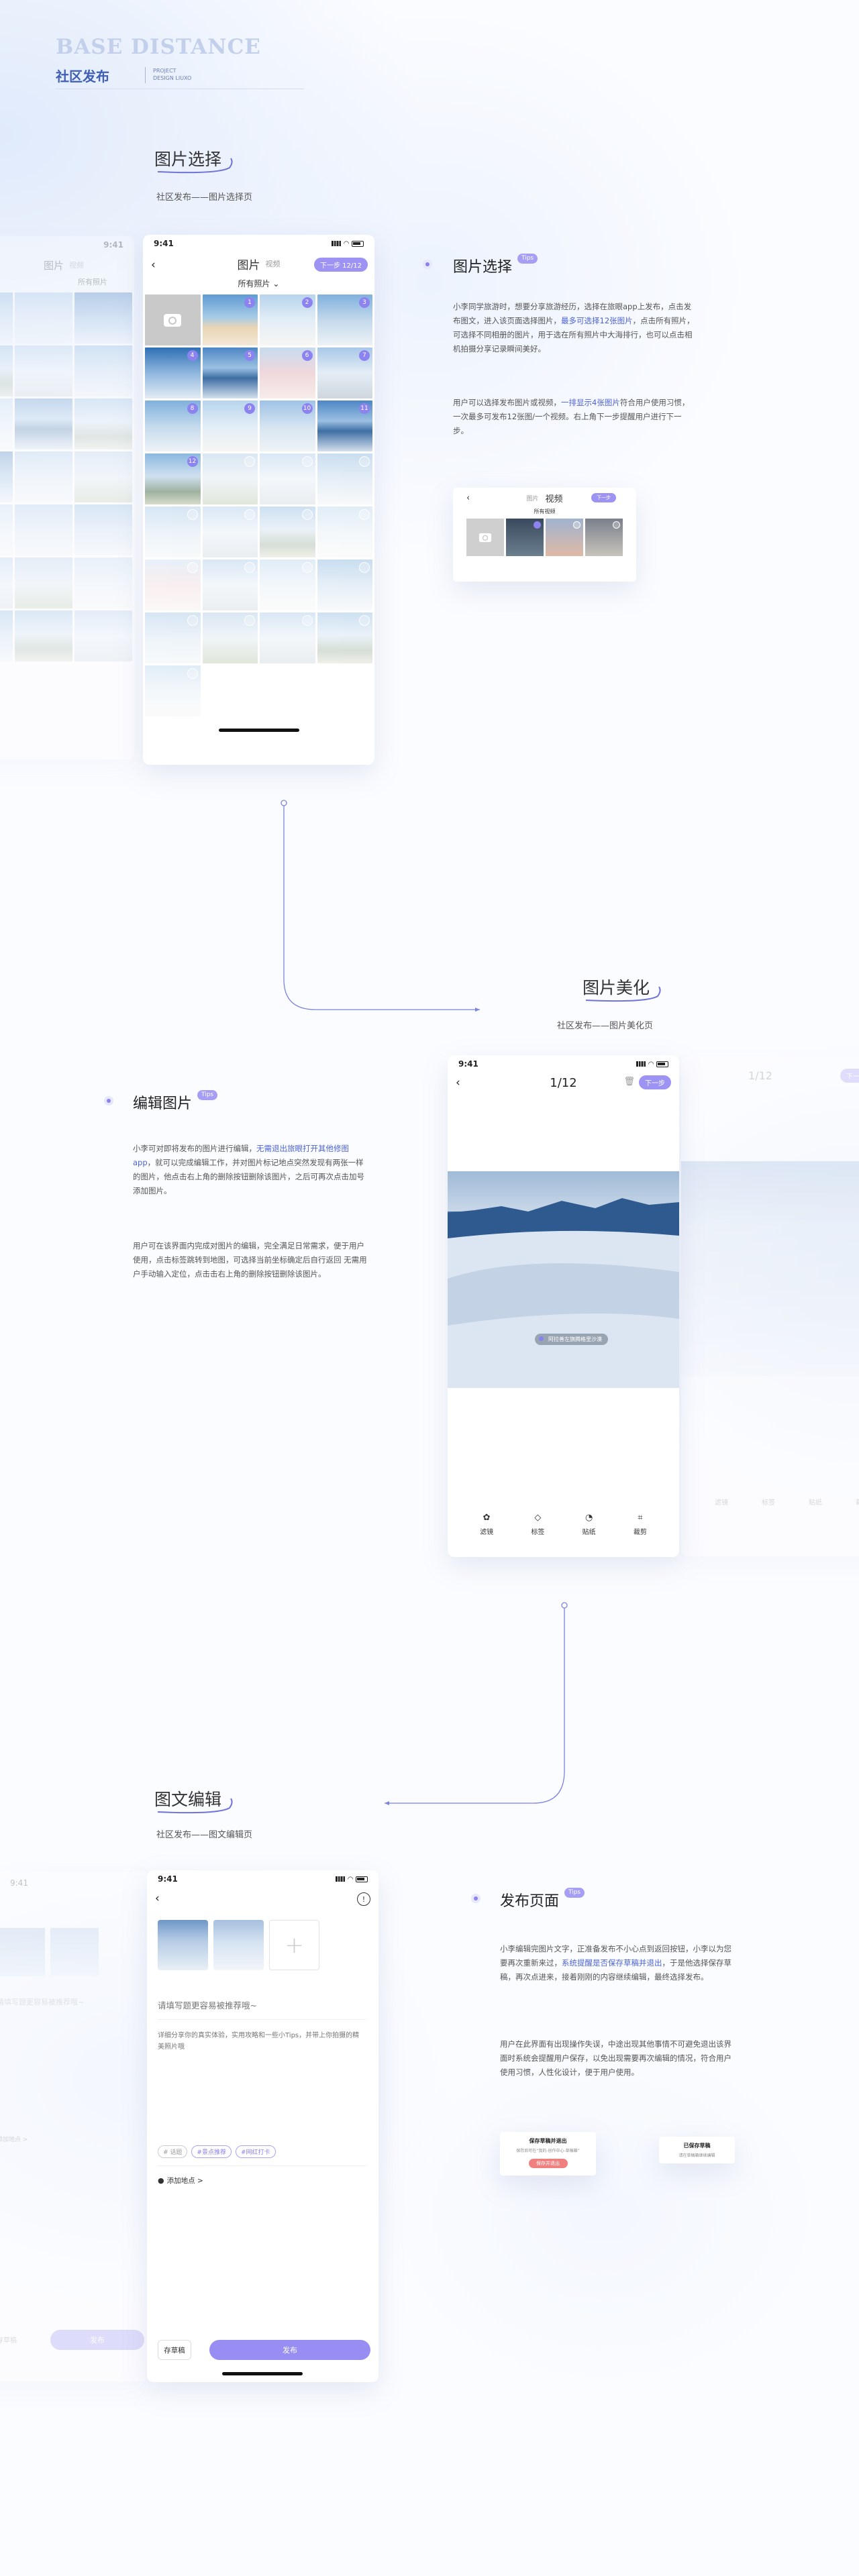 The width and height of the screenshot is (859, 2576). What do you see at coordinates (487, 1517) in the screenshot?
I see `filter-icon: ✿` at bounding box center [487, 1517].